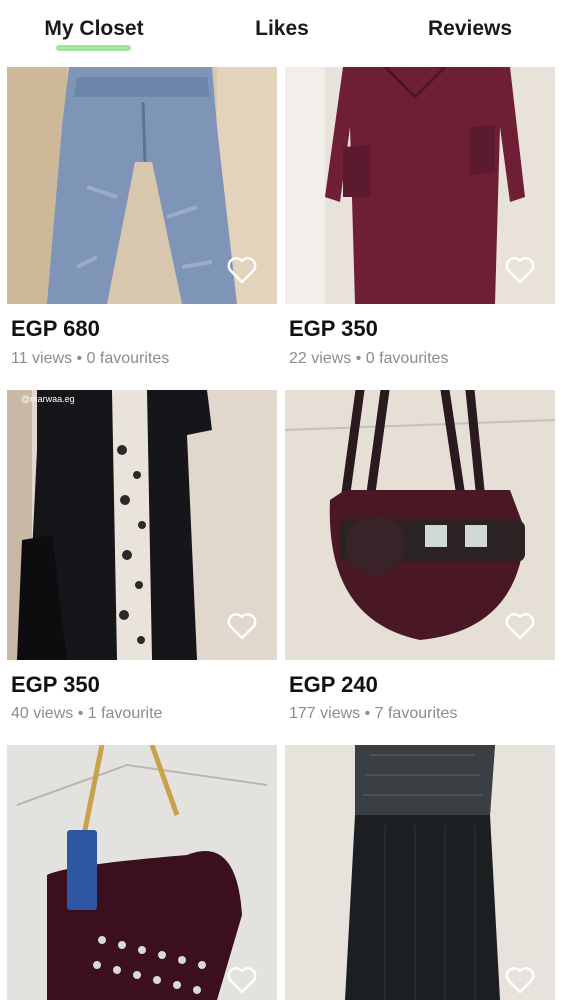 The height and width of the screenshot is (1000, 563). What do you see at coordinates (87, 713) in the screenshot?
I see `product-stats: 40 views • 1 favourite` at bounding box center [87, 713].